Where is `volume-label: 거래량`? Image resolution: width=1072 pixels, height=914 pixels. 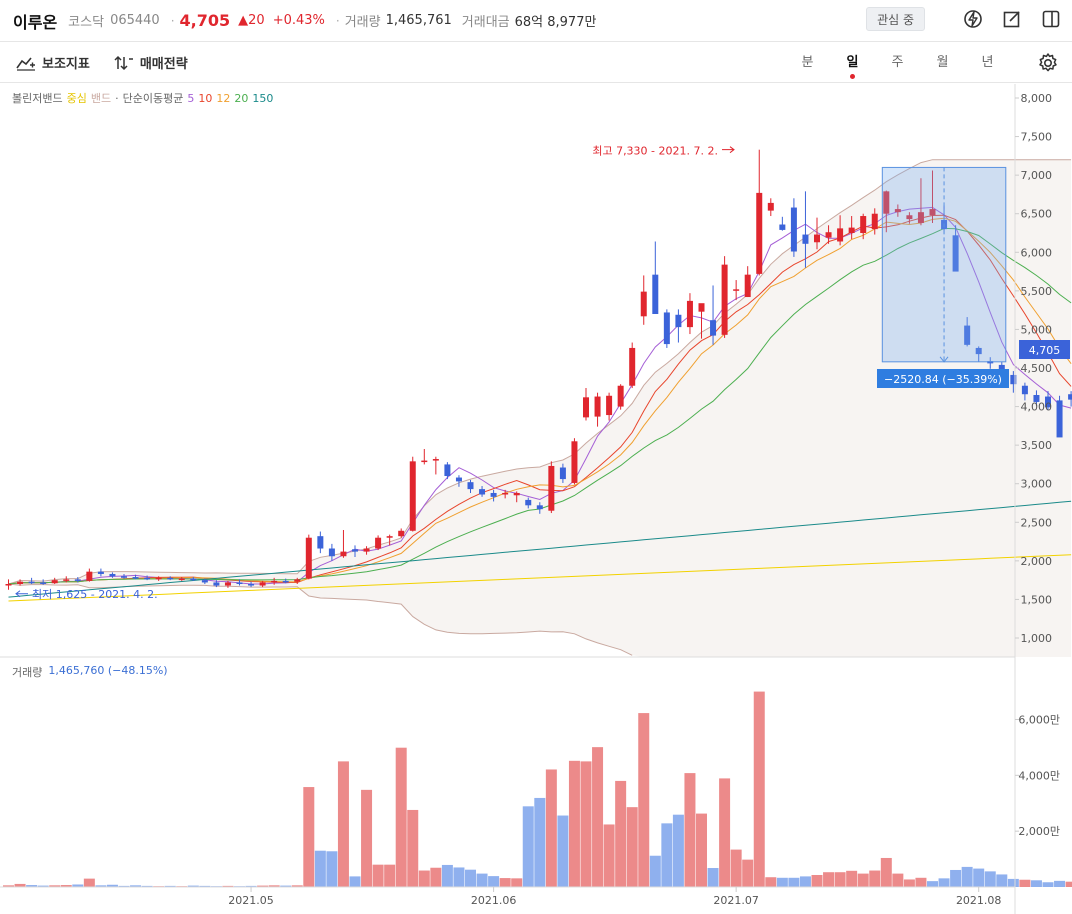 volume-label: 거래량 is located at coordinates (362, 22).